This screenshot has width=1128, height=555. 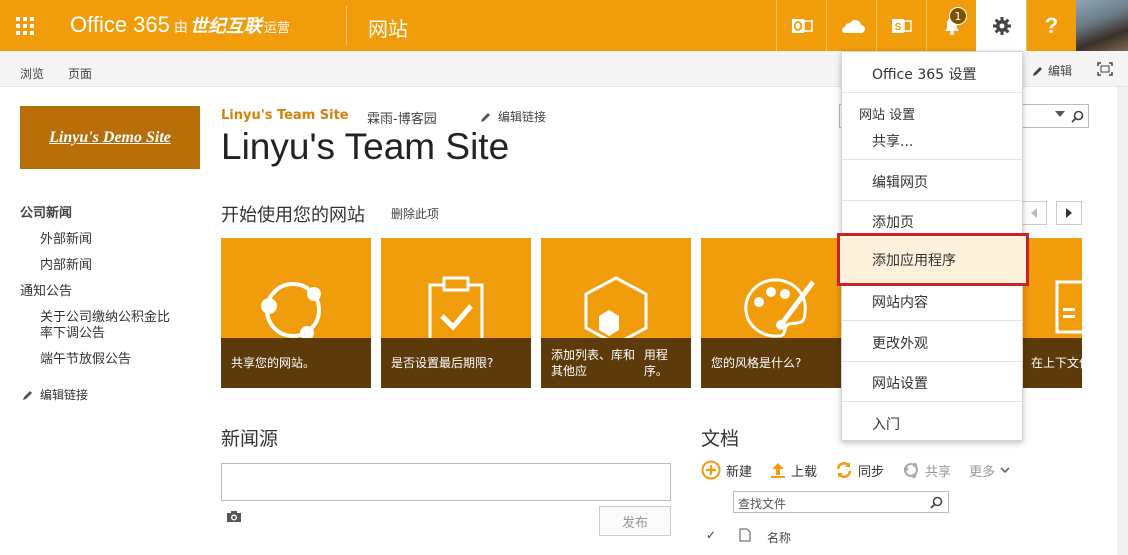 I want to click on site-logo: Linyu's Demo Site, so click(x=110, y=137).